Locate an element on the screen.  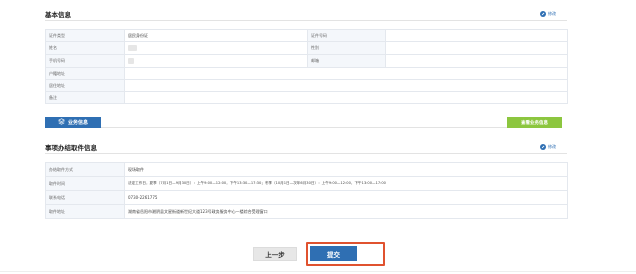
table-row: 办结取件方式 现场取件 is located at coordinates (306, 169).